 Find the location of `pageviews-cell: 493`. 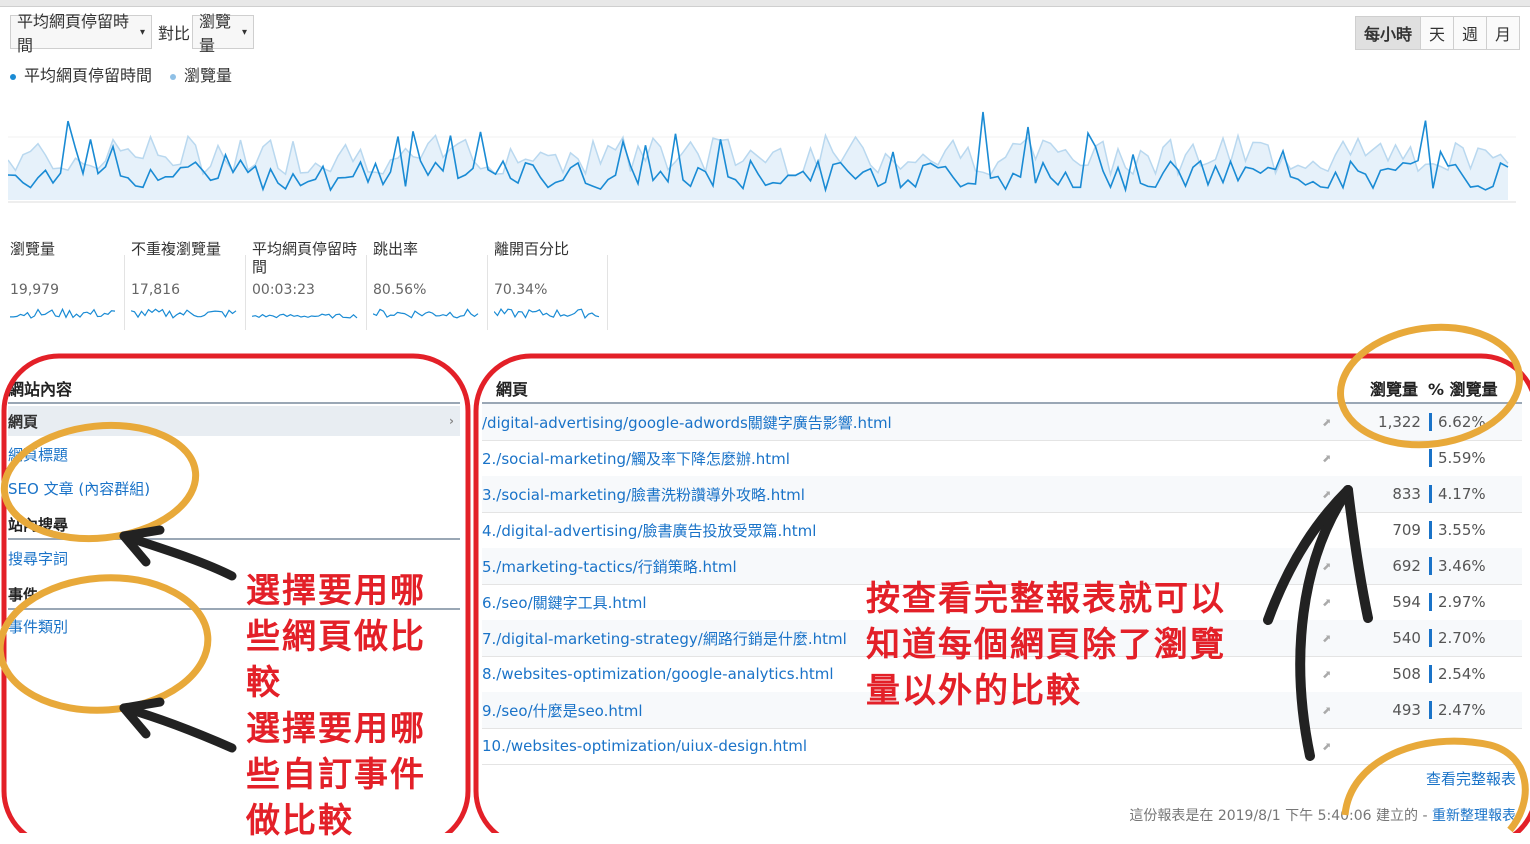

pageviews-cell: 493 is located at coordinates (1406, 710).